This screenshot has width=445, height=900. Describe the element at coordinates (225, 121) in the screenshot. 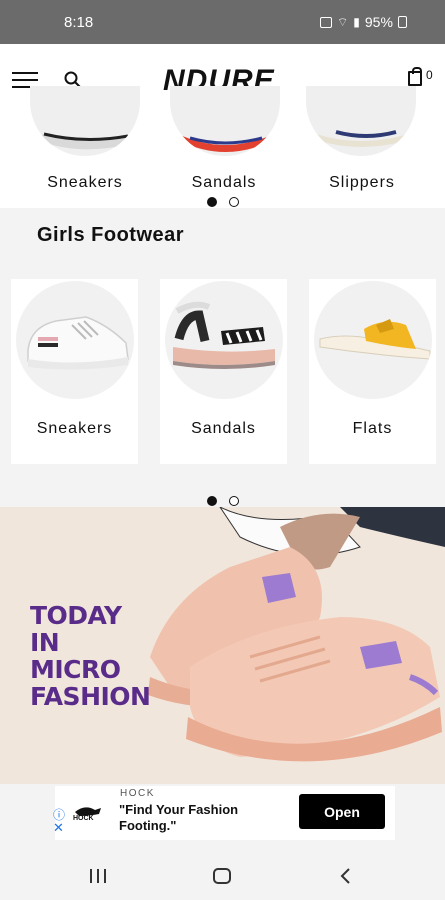

I see `category-thumb-sandals` at that location.